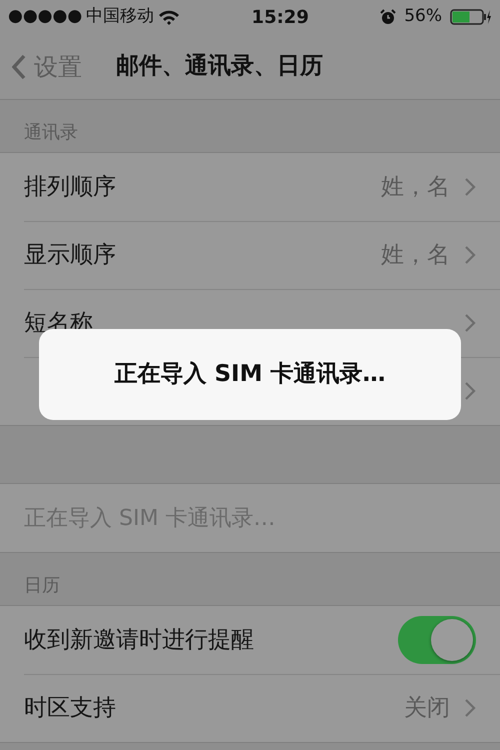  What do you see at coordinates (427, 708) in the screenshot?
I see `row-value: 关闭` at bounding box center [427, 708].